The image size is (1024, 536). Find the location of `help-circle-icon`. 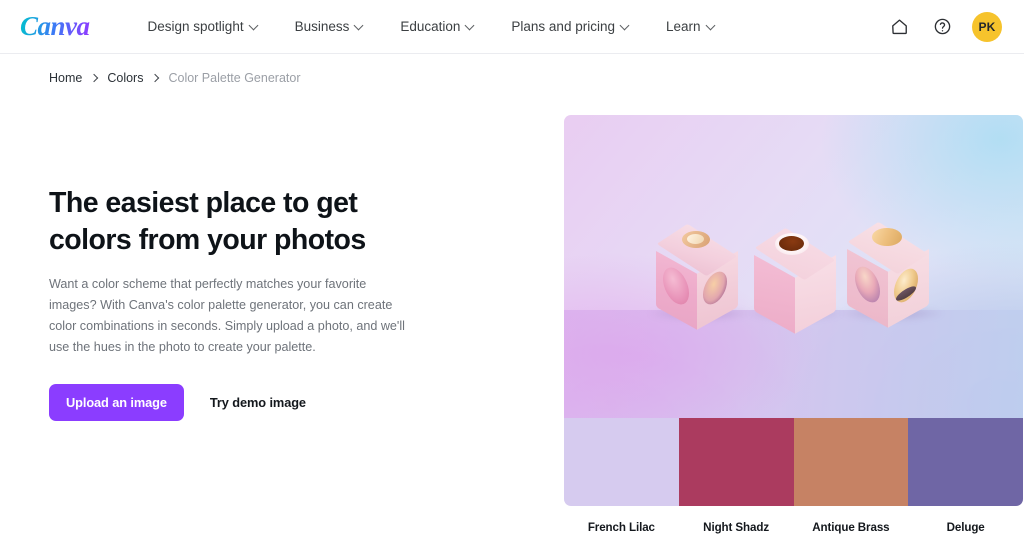

help-circle-icon is located at coordinates (942, 27).